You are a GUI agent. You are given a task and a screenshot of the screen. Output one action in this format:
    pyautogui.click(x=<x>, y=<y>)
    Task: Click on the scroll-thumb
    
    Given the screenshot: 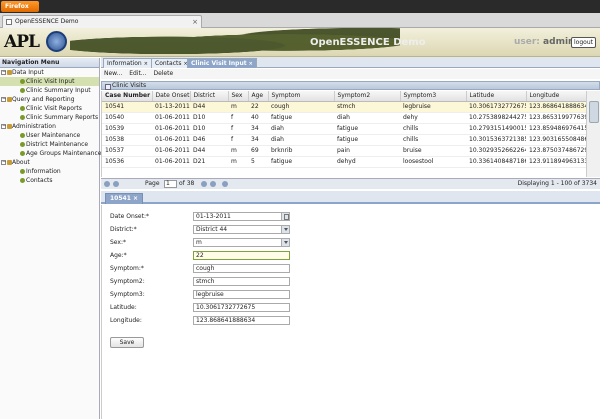 What is the action you would take?
    pyautogui.click(x=594, y=112)
    